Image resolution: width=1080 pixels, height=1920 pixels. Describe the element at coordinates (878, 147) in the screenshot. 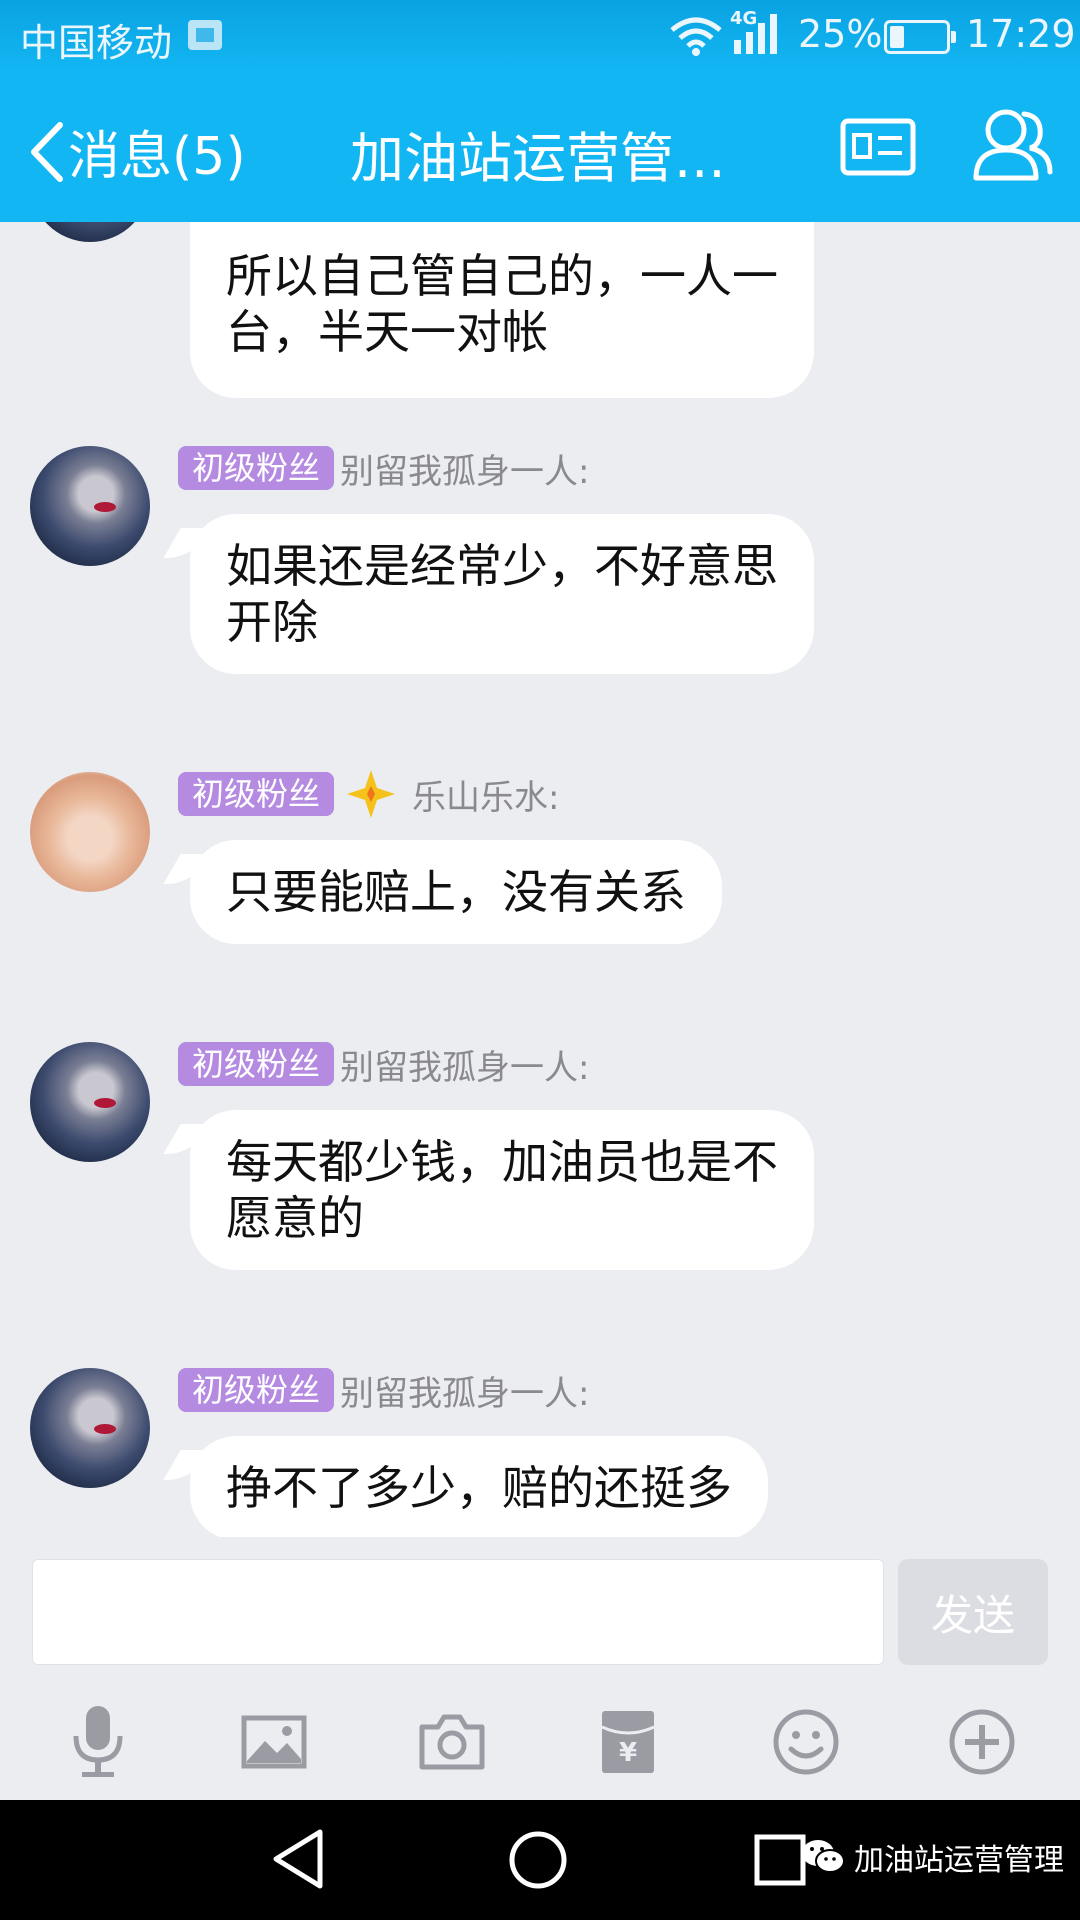

I see `group-profile-icon` at that location.